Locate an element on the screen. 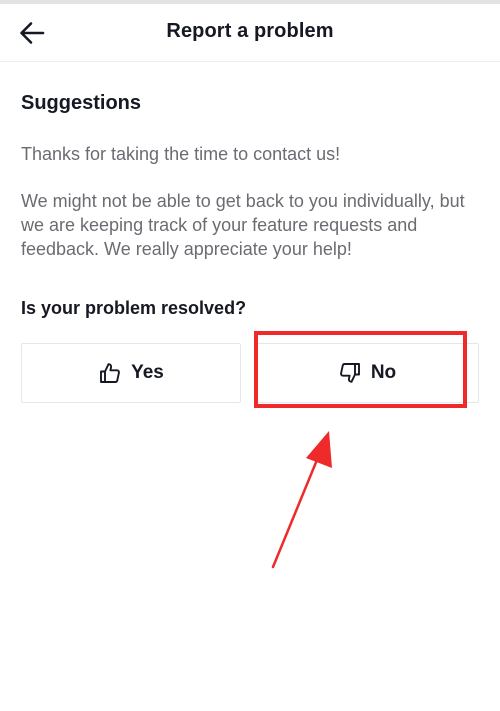  top-app-bar: Report a problem is located at coordinates (250, 33).